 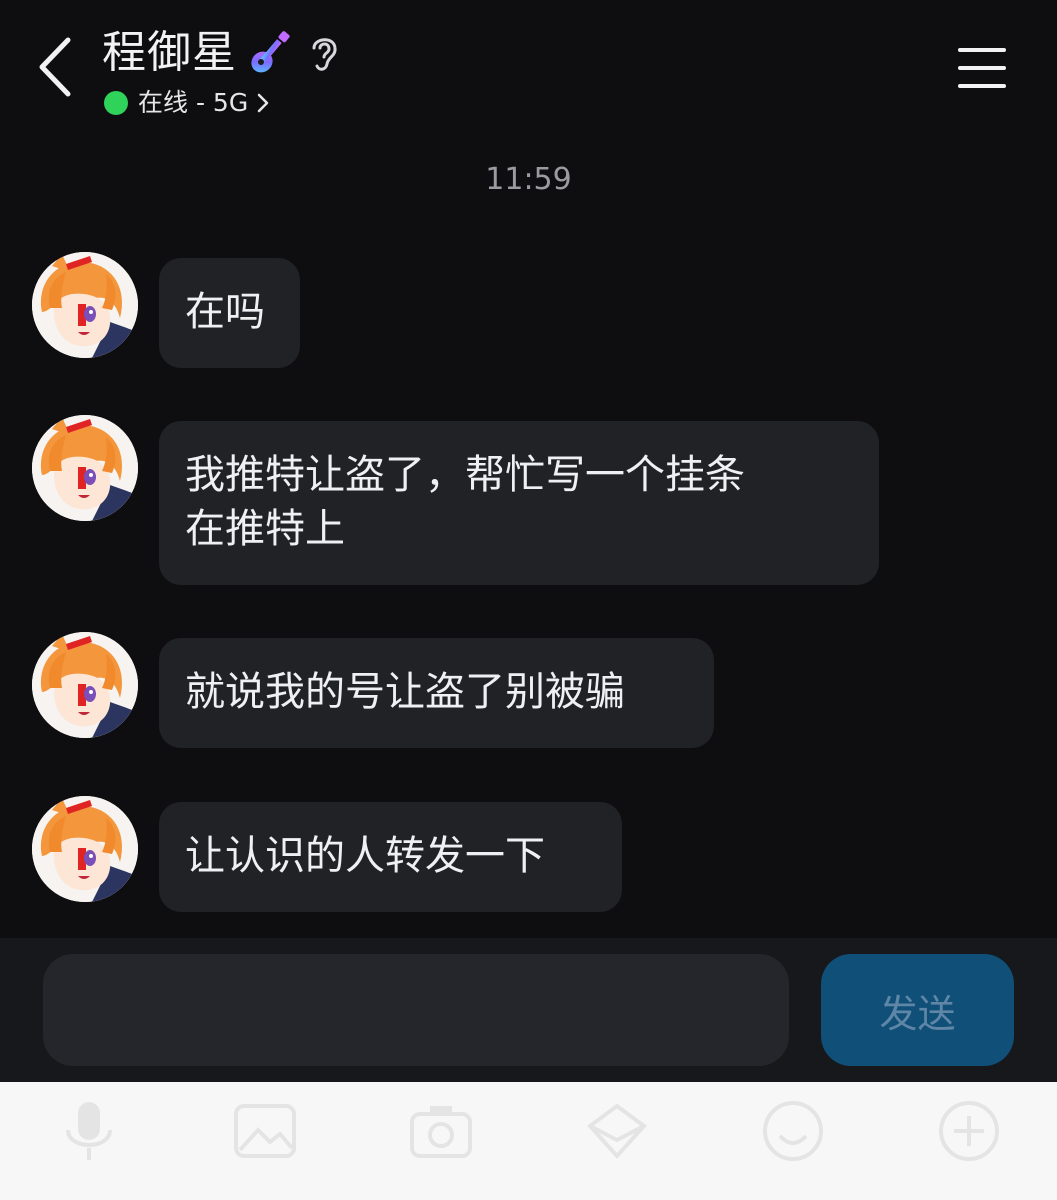 I want to click on bottom-toolbar, so click(x=528, y=1141).